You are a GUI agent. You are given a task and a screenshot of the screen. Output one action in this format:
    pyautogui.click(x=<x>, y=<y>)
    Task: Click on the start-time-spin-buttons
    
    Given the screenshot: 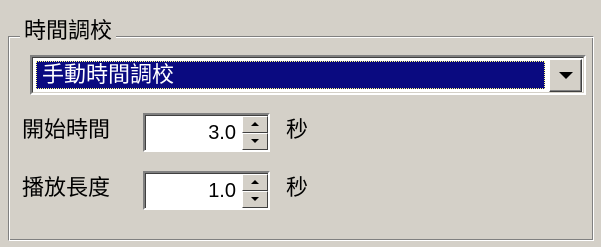 What is the action you would take?
    pyautogui.click(x=255, y=133)
    